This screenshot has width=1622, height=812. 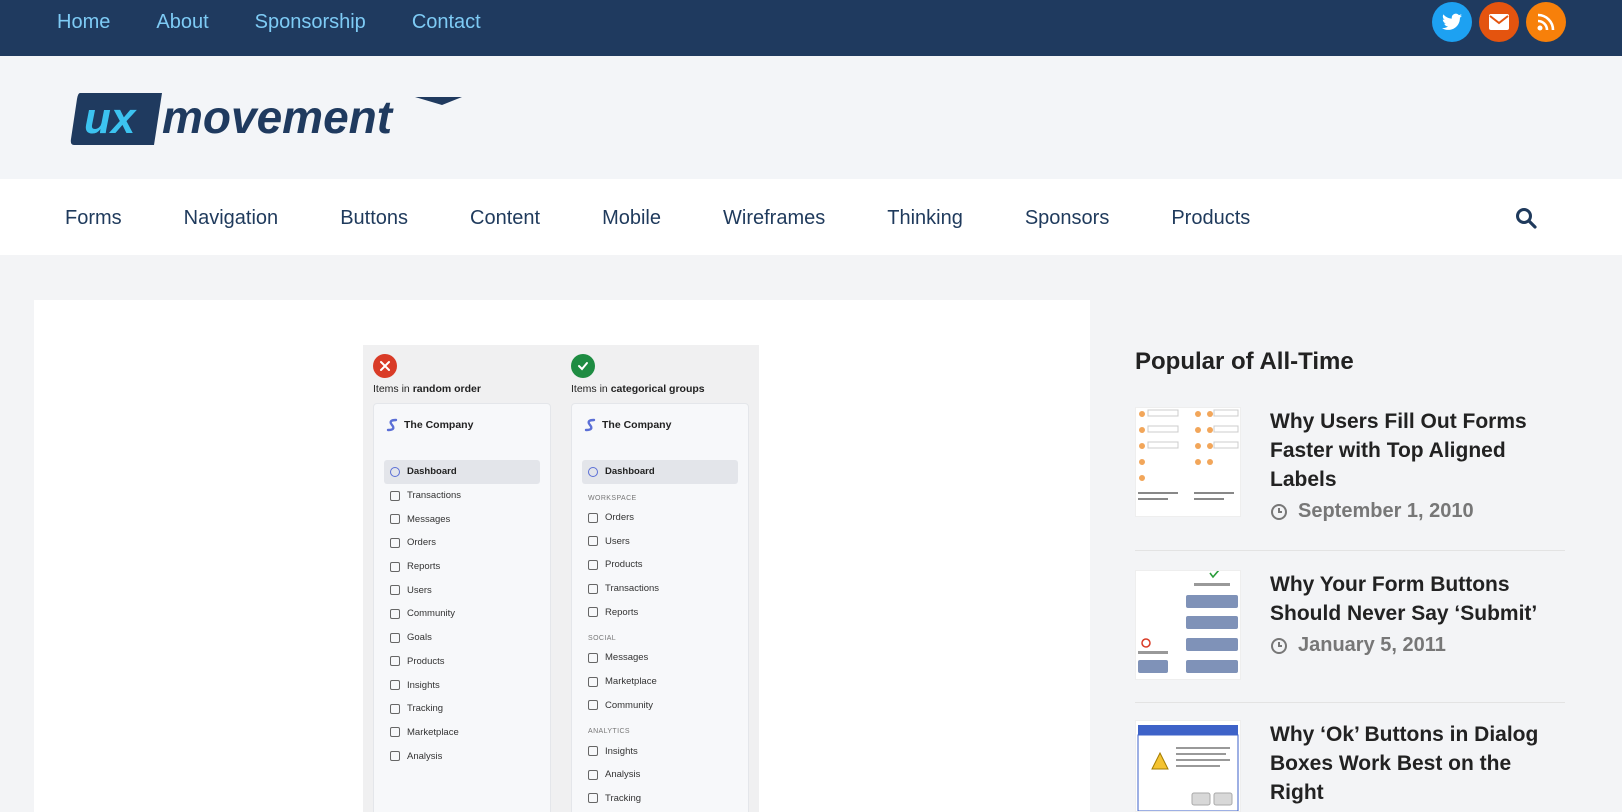 What do you see at coordinates (83, 22) in the screenshot?
I see `top-nav-home: Home` at bounding box center [83, 22].